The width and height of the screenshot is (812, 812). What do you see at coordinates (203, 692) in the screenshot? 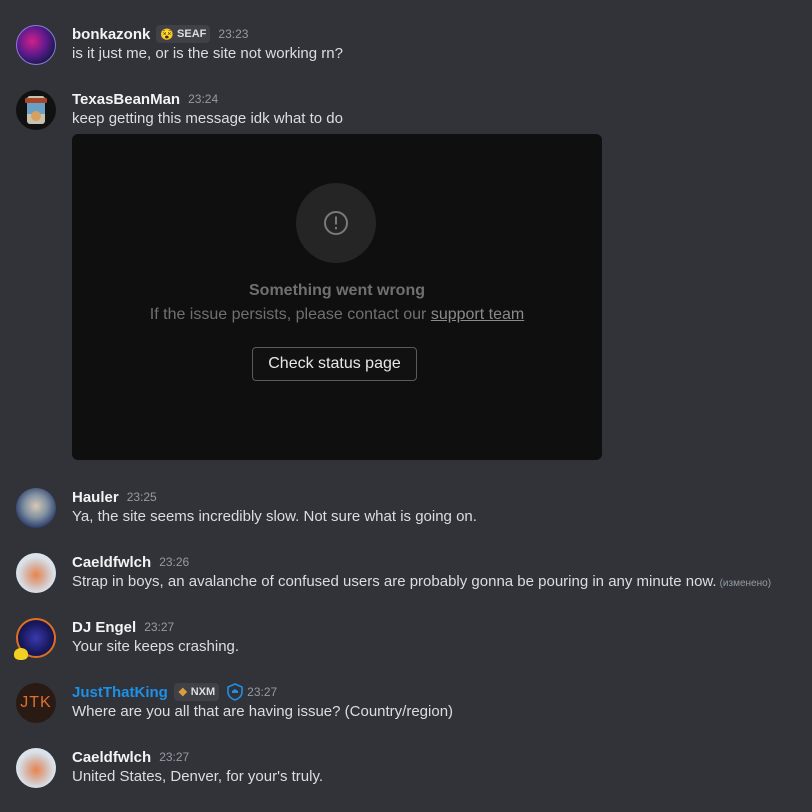
I see `tag-label: NXM` at bounding box center [203, 692].